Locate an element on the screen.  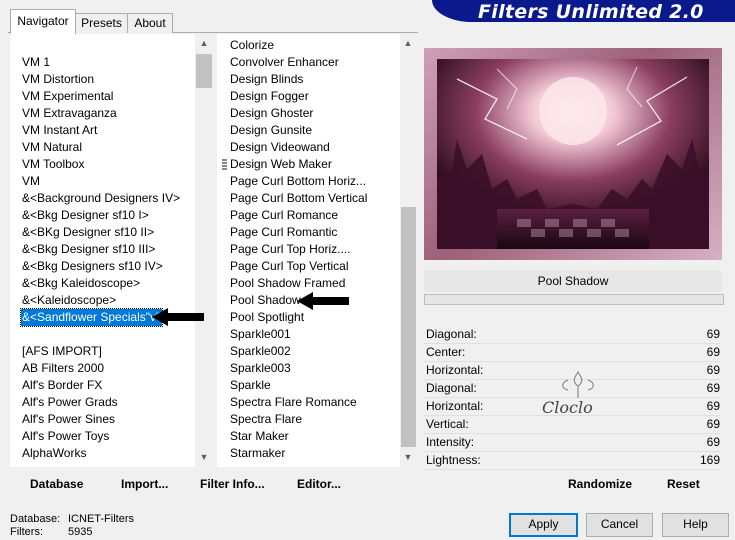
preview-image is located at coordinates (573, 154).